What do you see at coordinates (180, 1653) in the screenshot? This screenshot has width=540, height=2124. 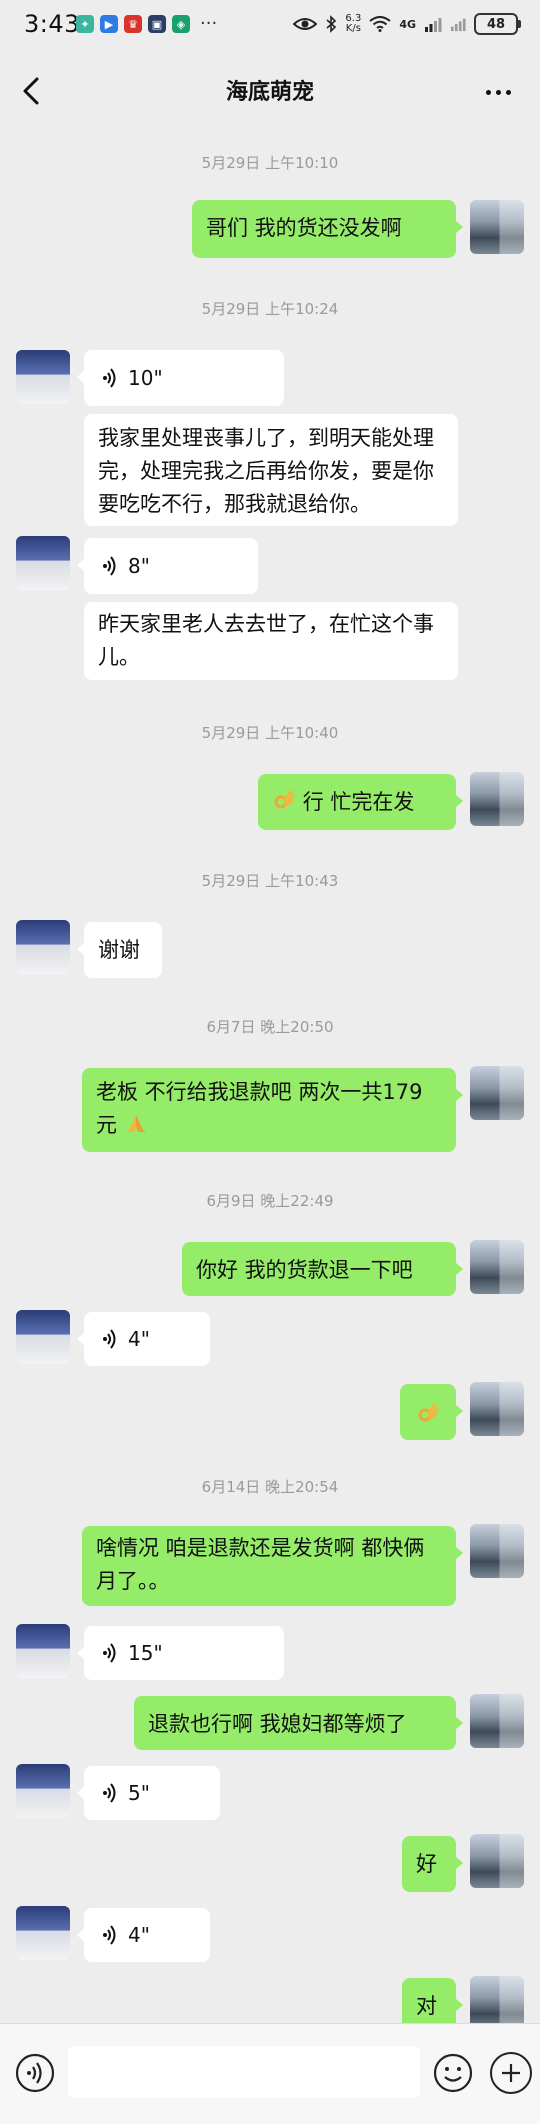 I see `voice-message: 15"` at bounding box center [180, 1653].